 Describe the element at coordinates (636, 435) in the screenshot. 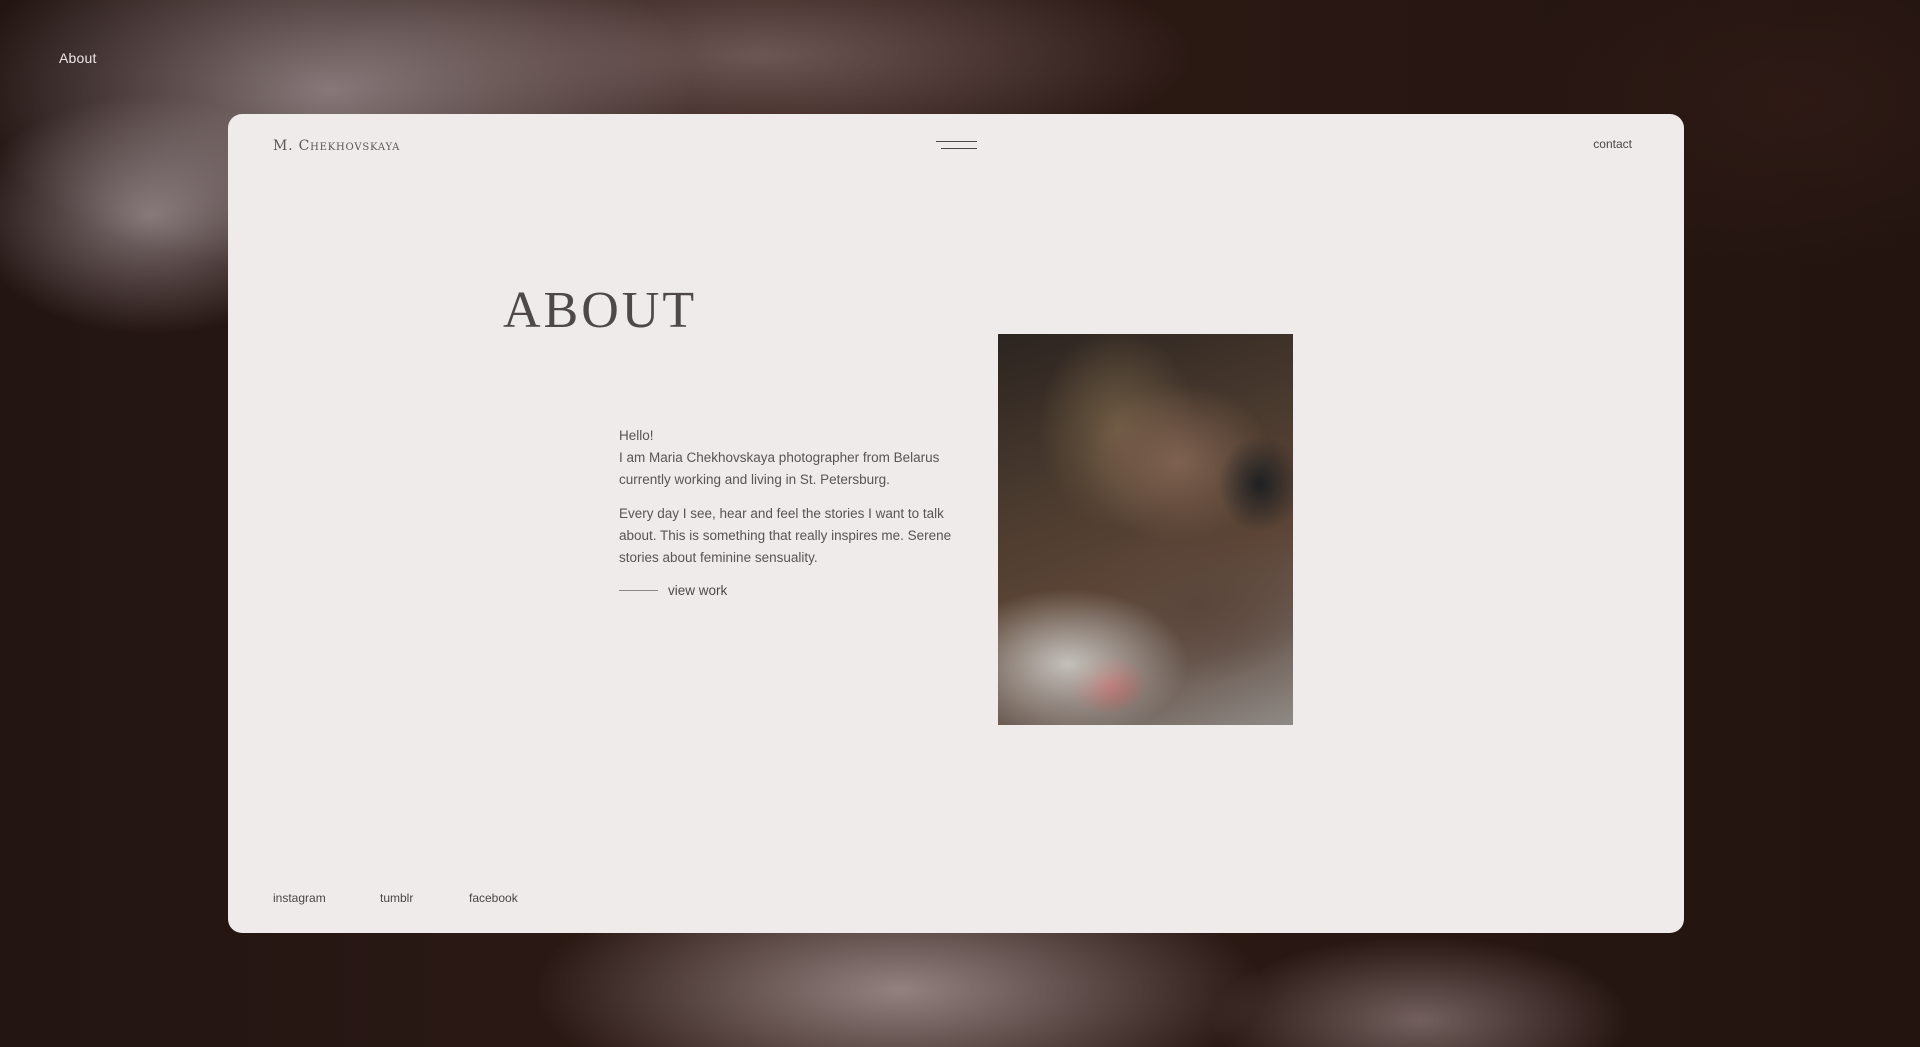

I see `greeting-text: Hello!` at that location.